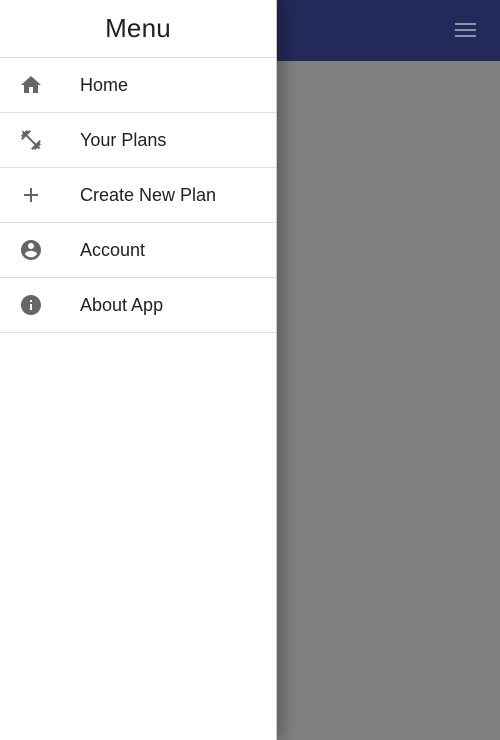  I want to click on plus-icon, so click(31, 195).